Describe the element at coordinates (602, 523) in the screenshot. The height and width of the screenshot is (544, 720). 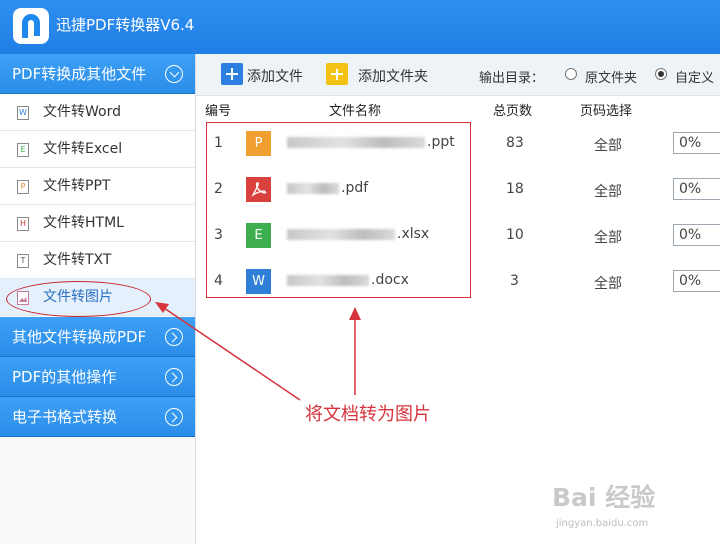
I see `baidu-watermark-url: jingyan.baidu.com` at that location.